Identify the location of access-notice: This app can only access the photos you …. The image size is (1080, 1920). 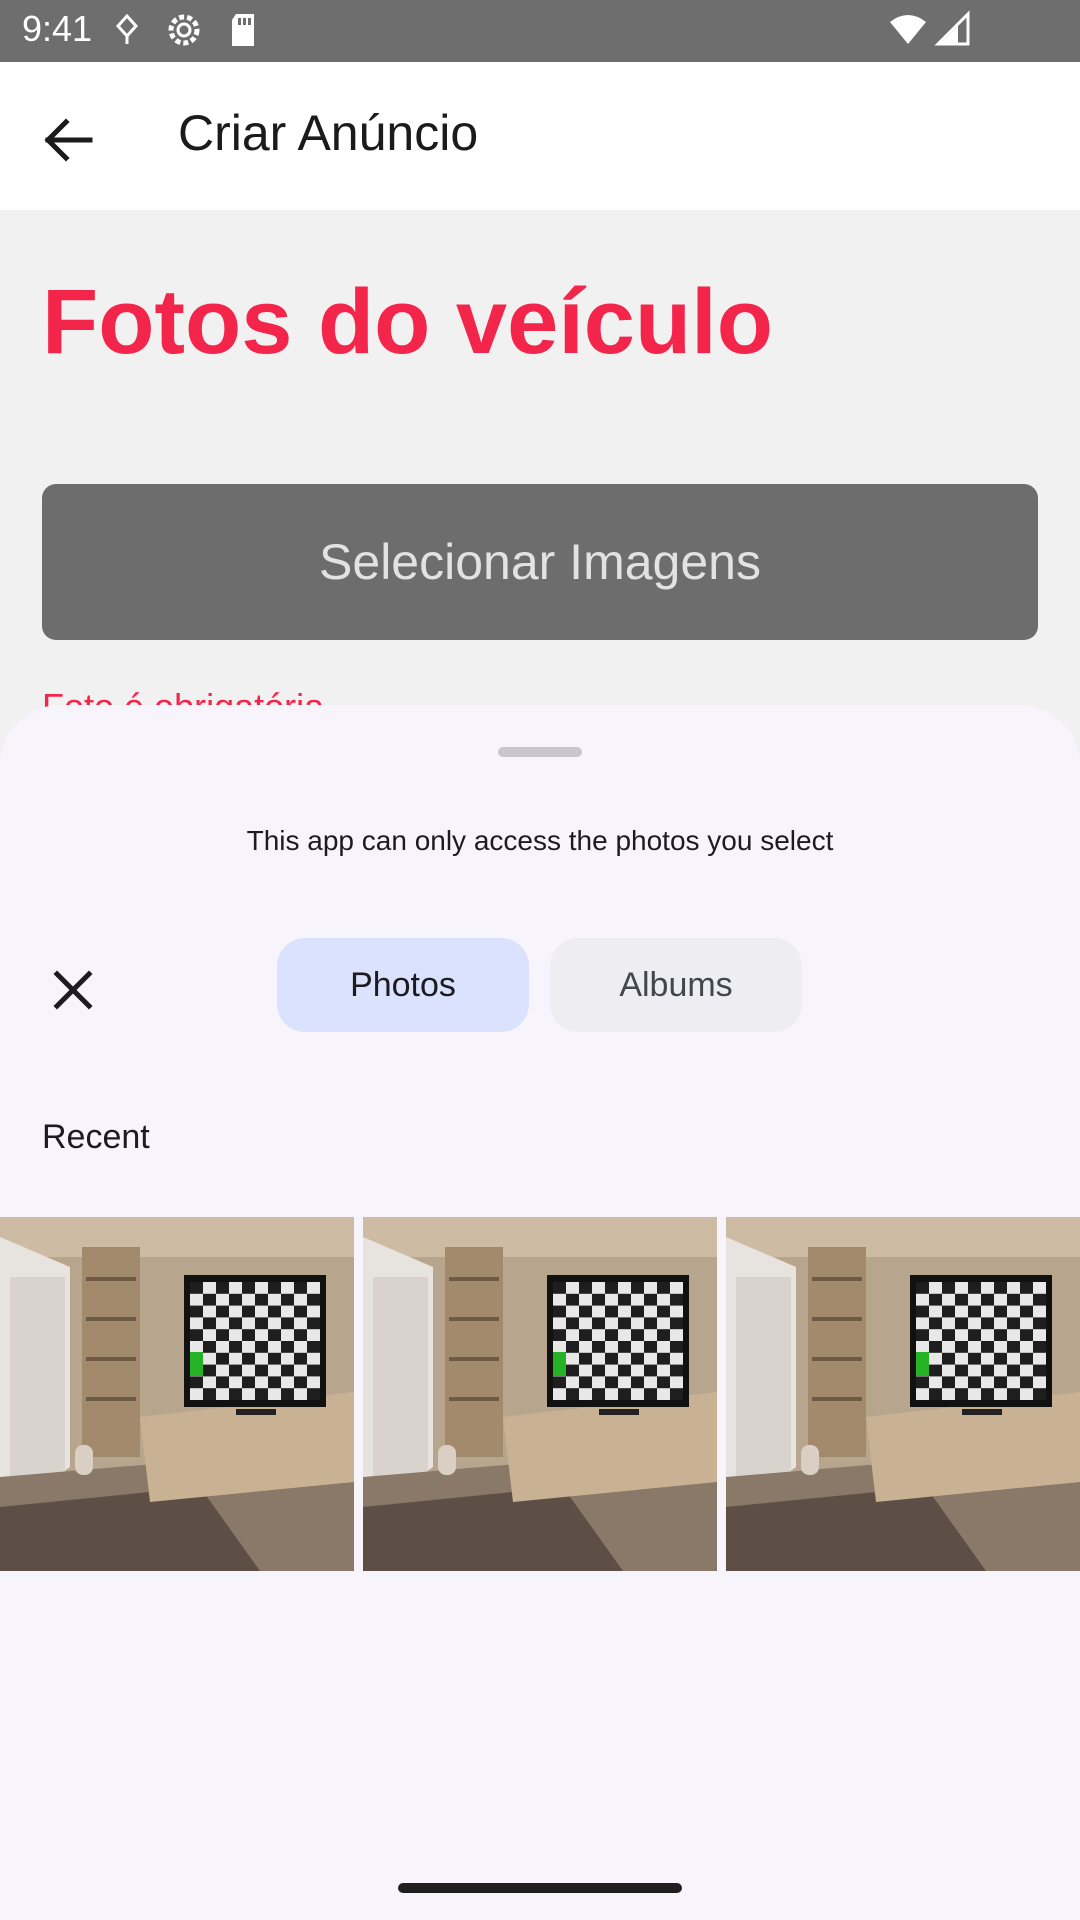
(540, 840).